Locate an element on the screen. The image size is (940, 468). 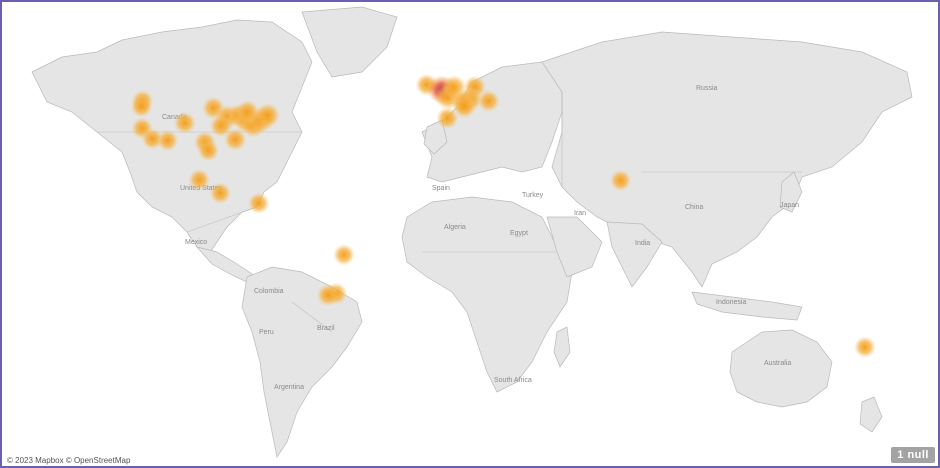
land-indonesia is located at coordinates (747, 306).